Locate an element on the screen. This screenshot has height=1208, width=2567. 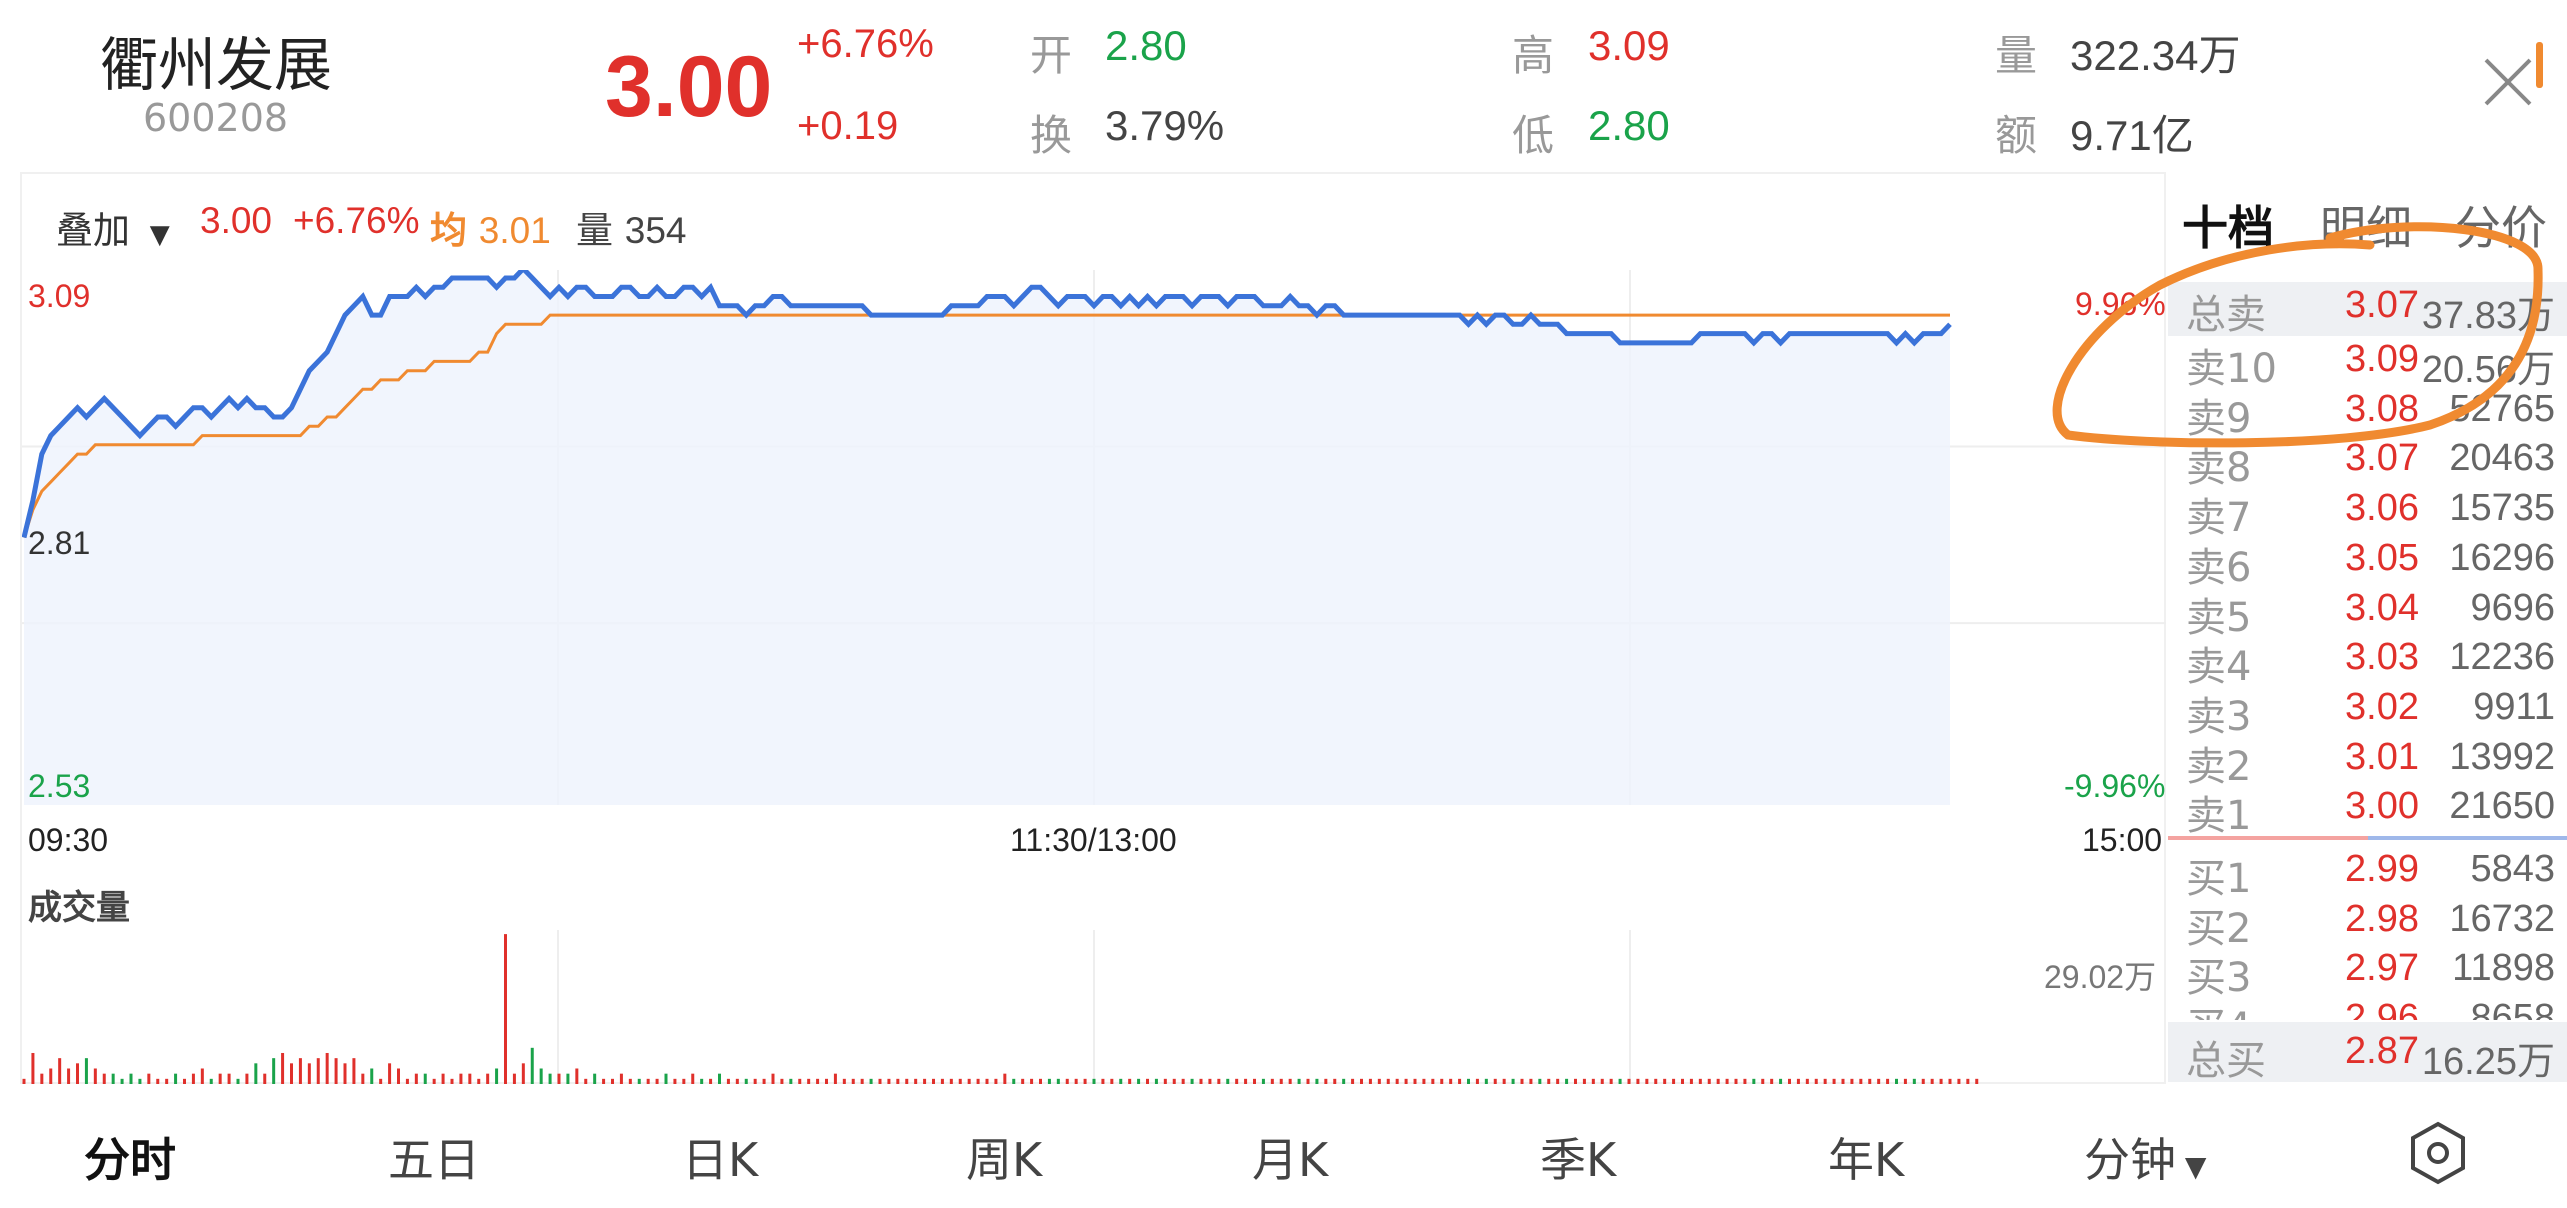
tab-minute: 分钟 ▼ is located at coordinates (2145, 1157).